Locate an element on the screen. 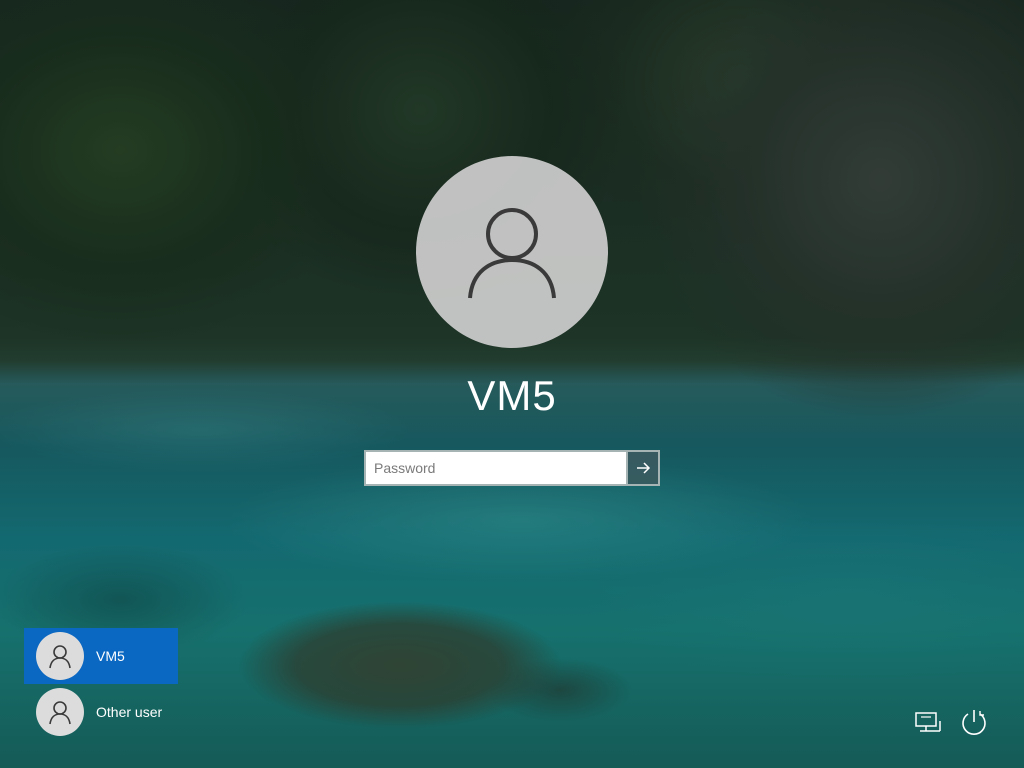 This screenshot has height=768, width=1024. network-button is located at coordinates (928, 722).